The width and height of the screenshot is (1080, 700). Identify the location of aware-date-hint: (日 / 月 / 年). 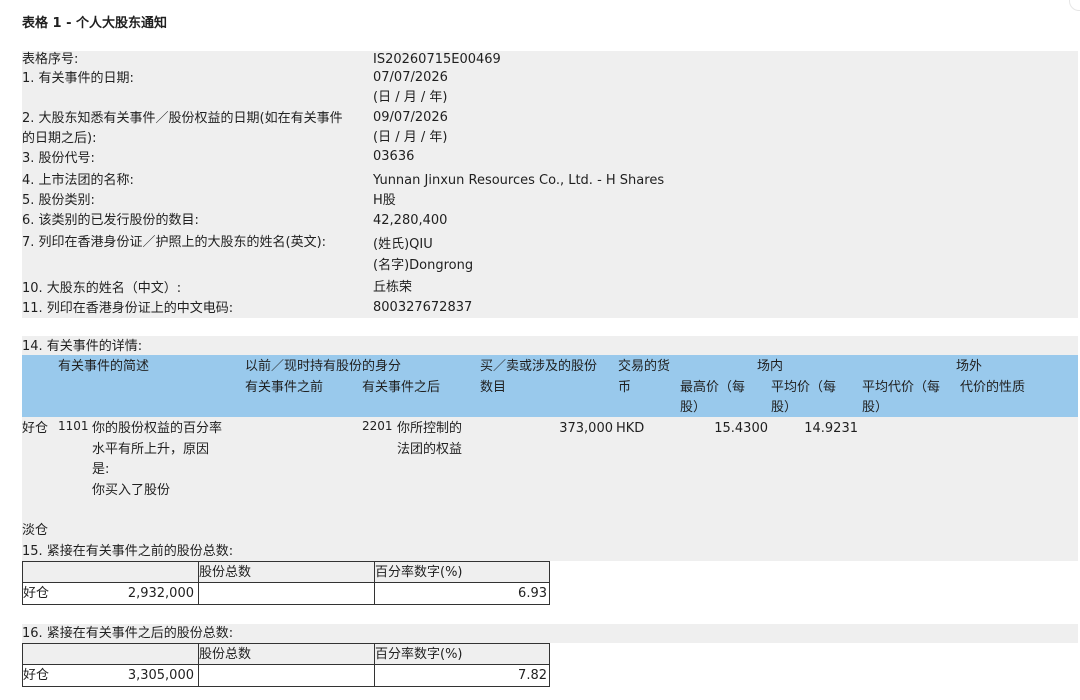
(410, 137).